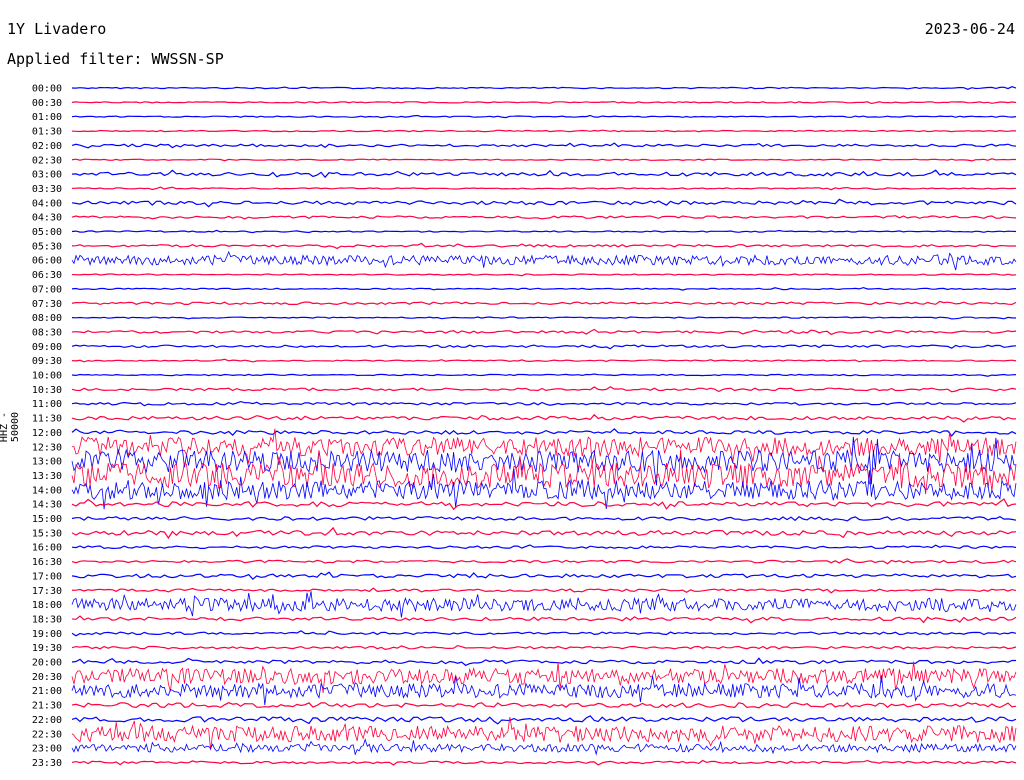 The image size is (1024, 780). What do you see at coordinates (47, 146) in the screenshot?
I see `time-tick-label: 02:00` at bounding box center [47, 146].